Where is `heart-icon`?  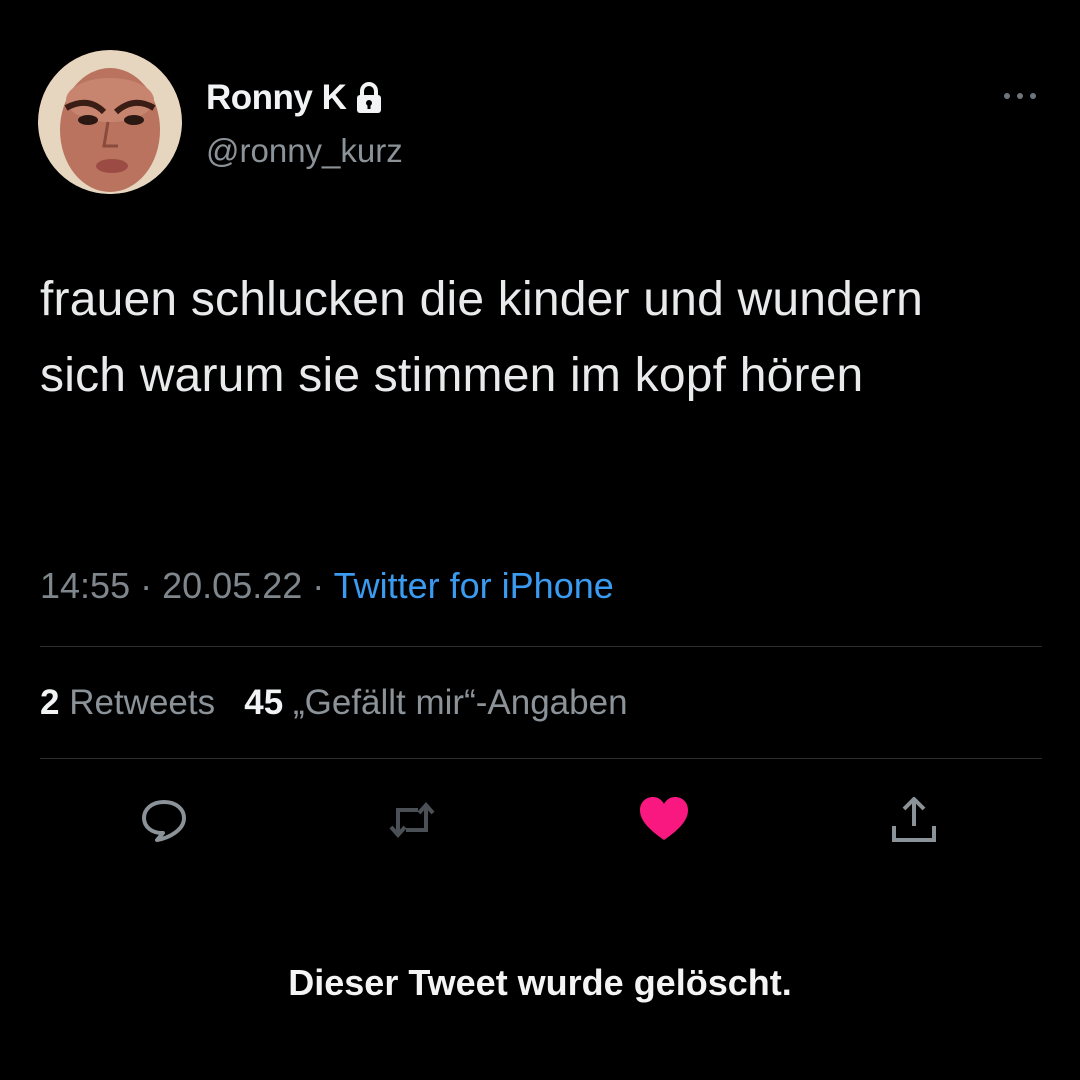
heart-icon is located at coordinates (664, 820).